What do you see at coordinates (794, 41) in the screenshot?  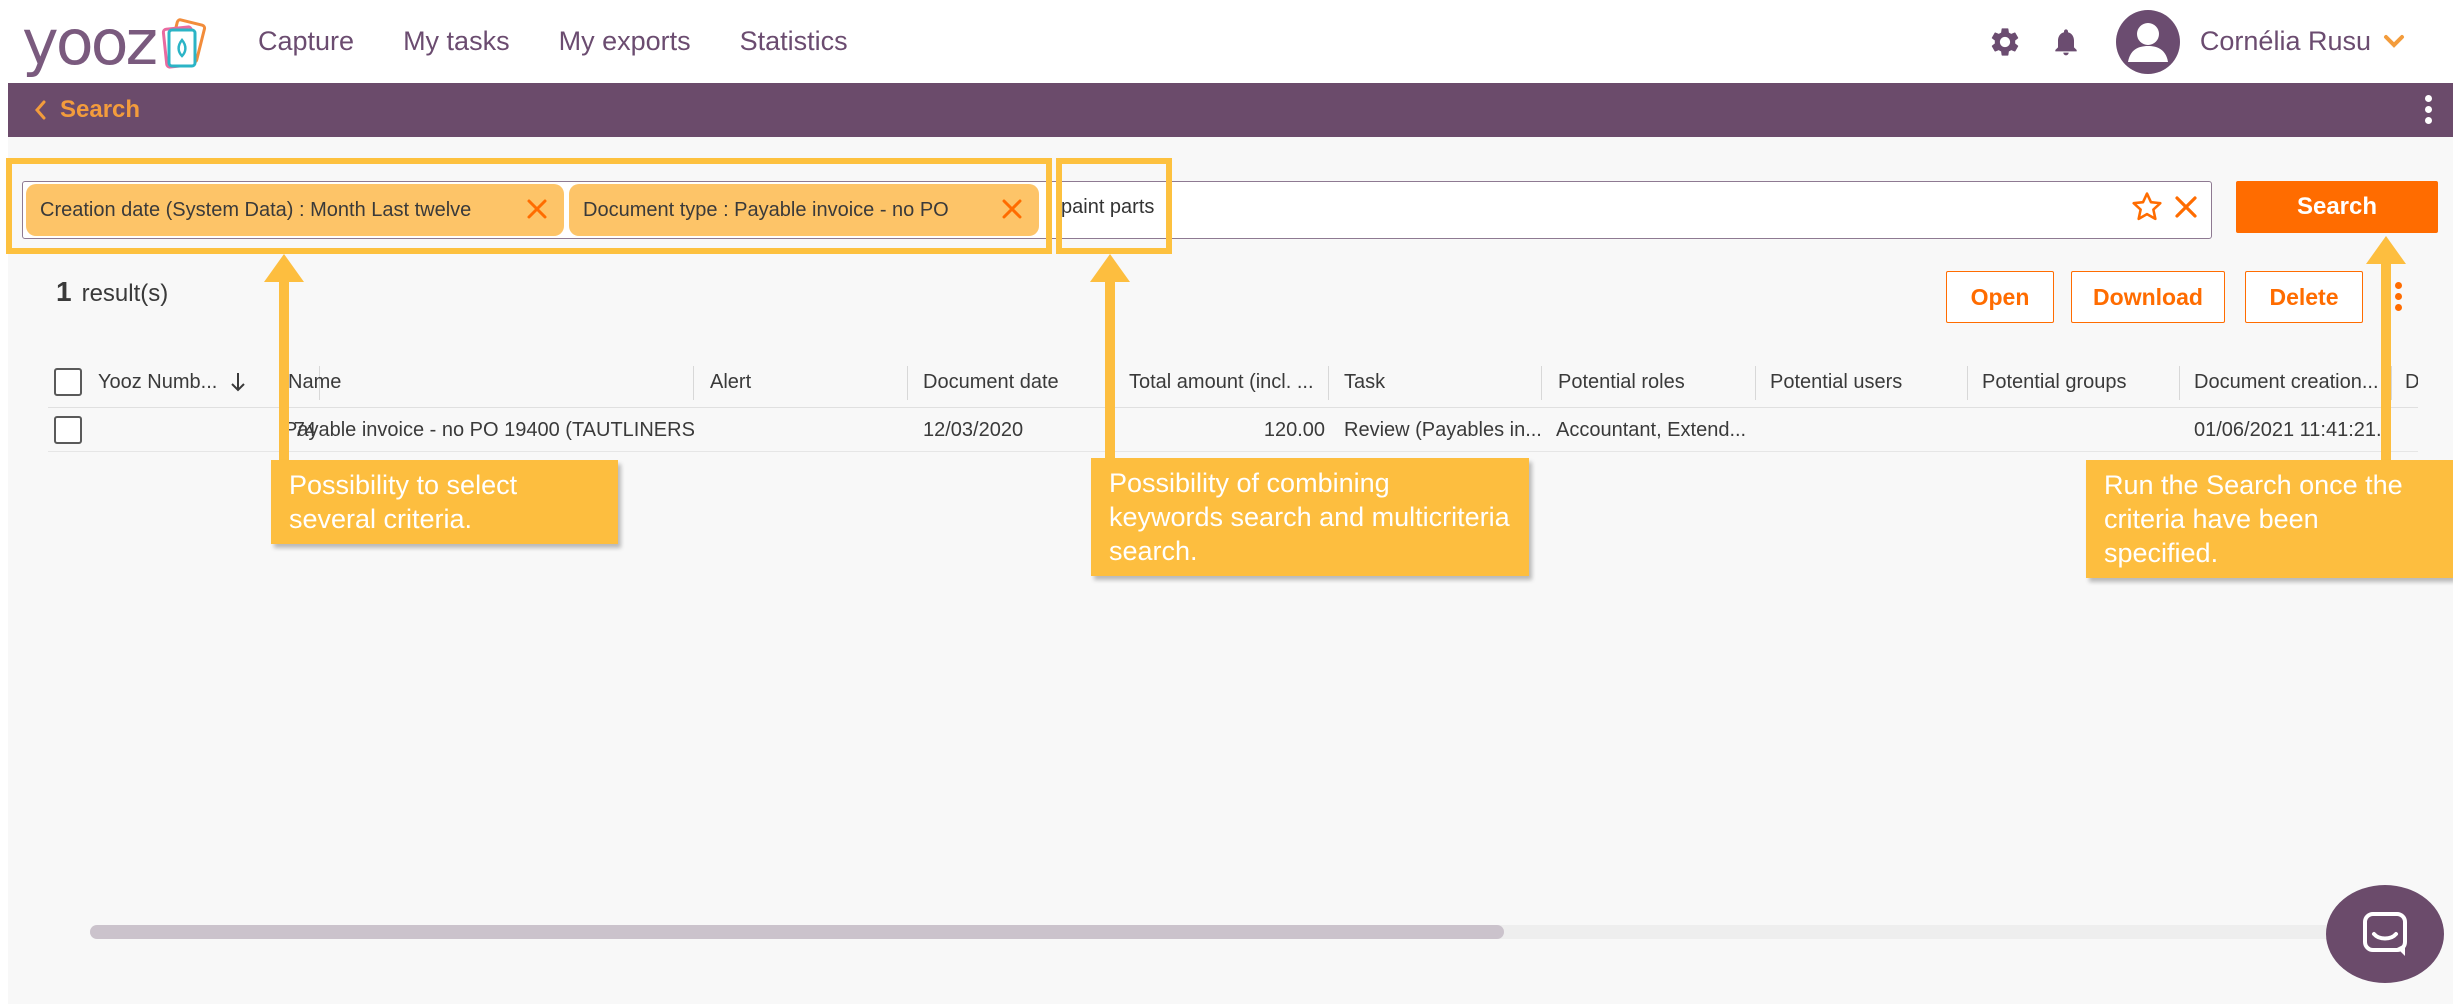 I see `nav-statistics: Statistics` at bounding box center [794, 41].